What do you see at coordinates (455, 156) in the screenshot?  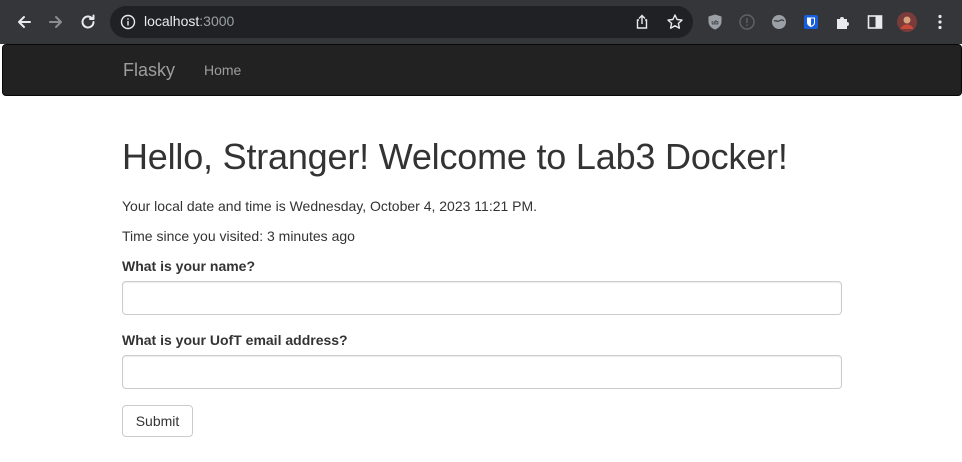 I see `page-title: Hello, Stranger! Welcome to Lab3 Docker!` at bounding box center [455, 156].